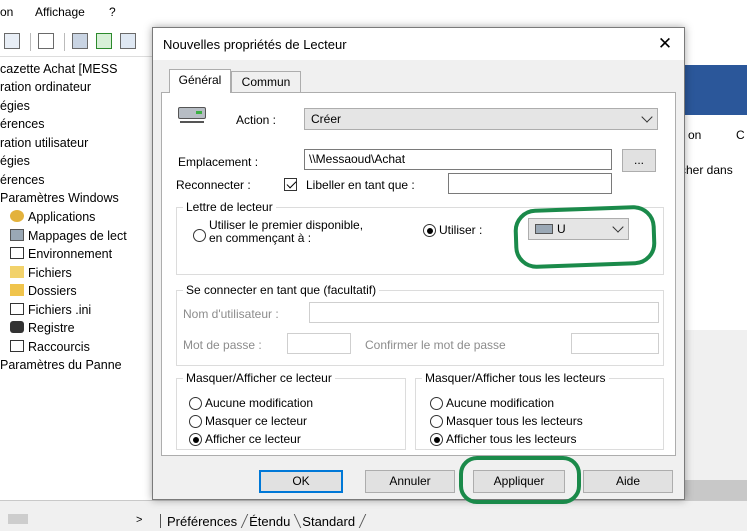 The height and width of the screenshot is (531, 747). Describe the element at coordinates (253, 439) in the screenshot. I see `show-this-label: Afficher ce lecteur` at that location.